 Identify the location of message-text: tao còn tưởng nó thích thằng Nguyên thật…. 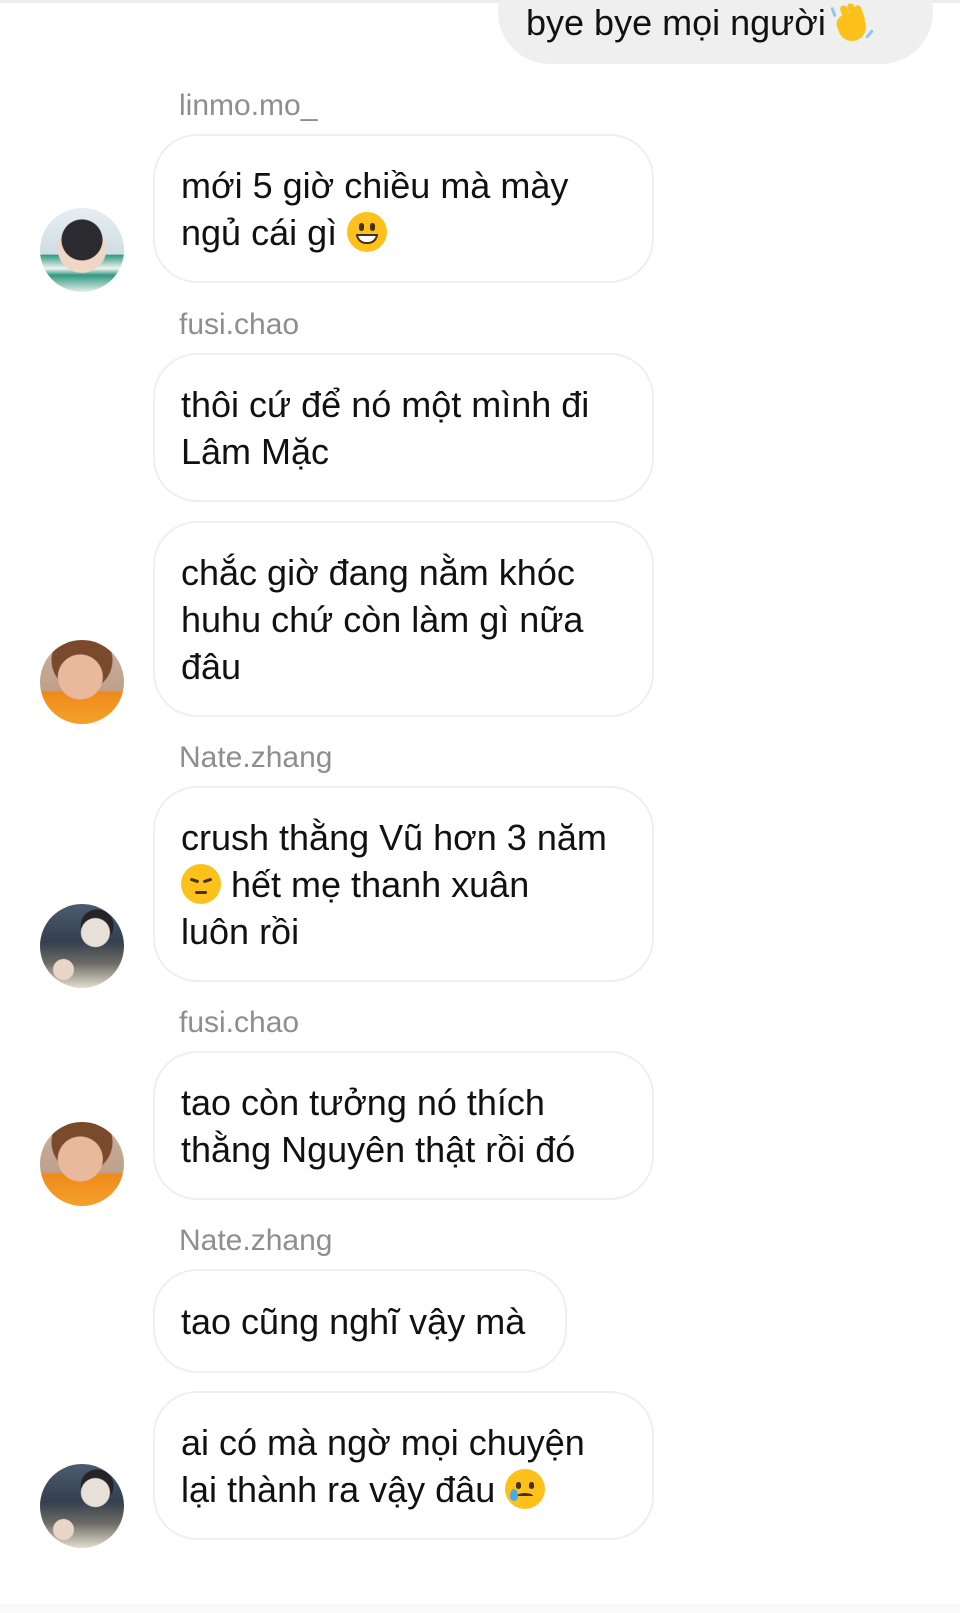
(378, 1125).